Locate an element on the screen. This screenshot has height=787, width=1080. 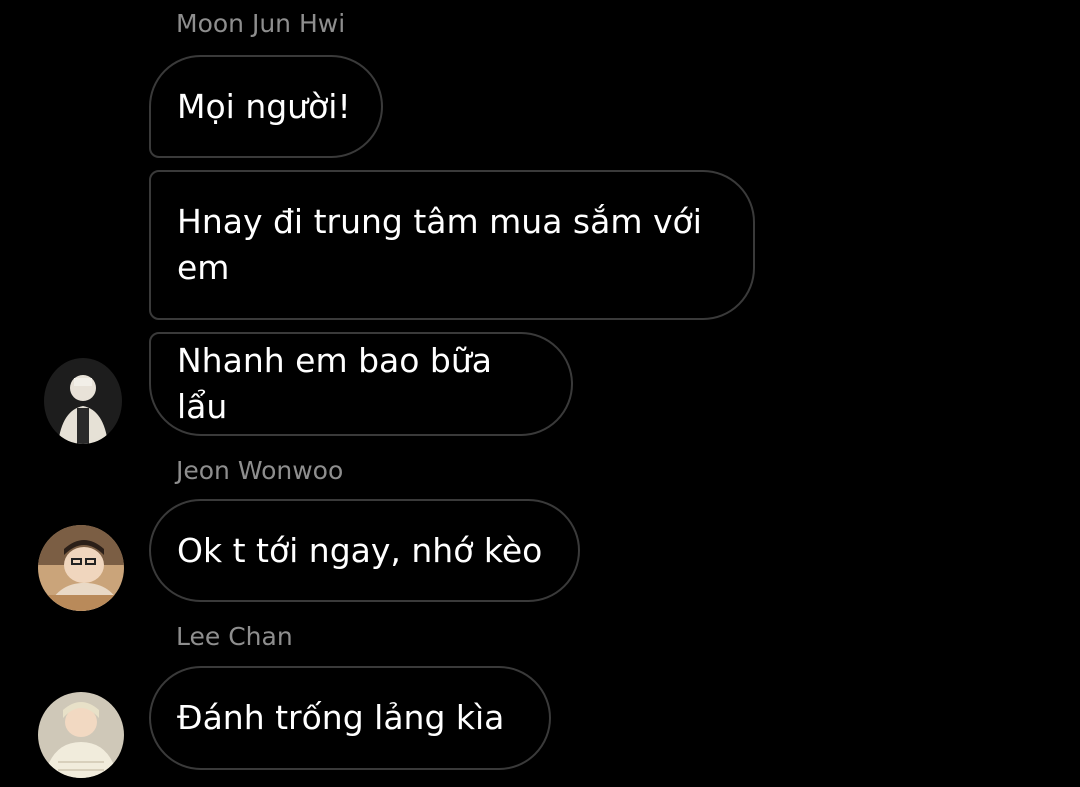
message-bubble: Ok t tới ngay, nhớ kèo is located at coordinates (364, 550).